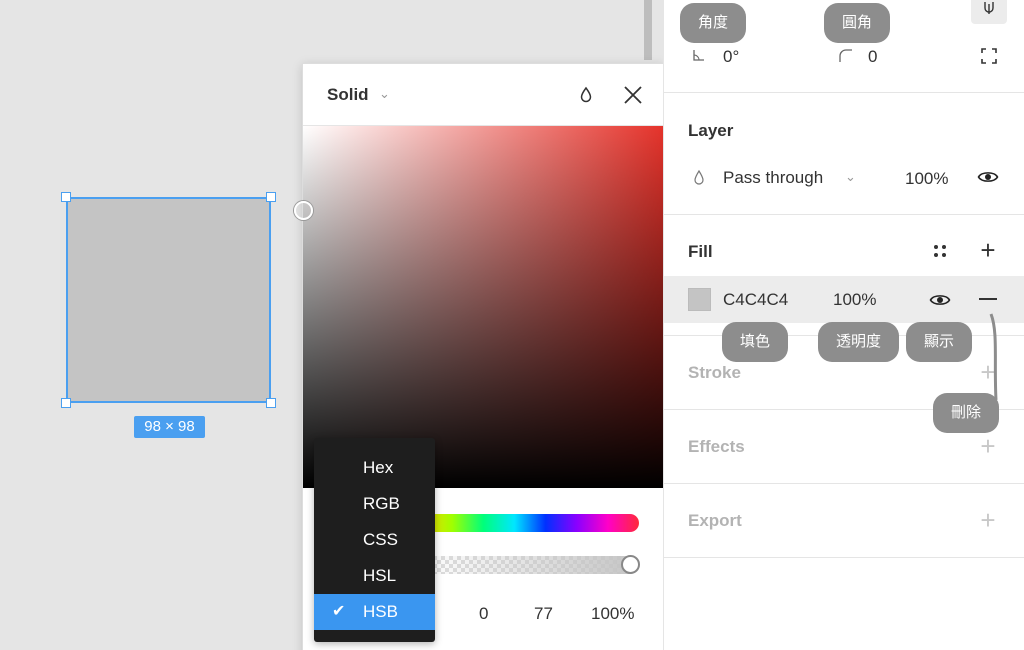 Image resolution: width=1024 pixels, height=650 pixels. Describe the element at coordinates (716, 446) in the screenshot. I see `effects-title: Effects` at that location.